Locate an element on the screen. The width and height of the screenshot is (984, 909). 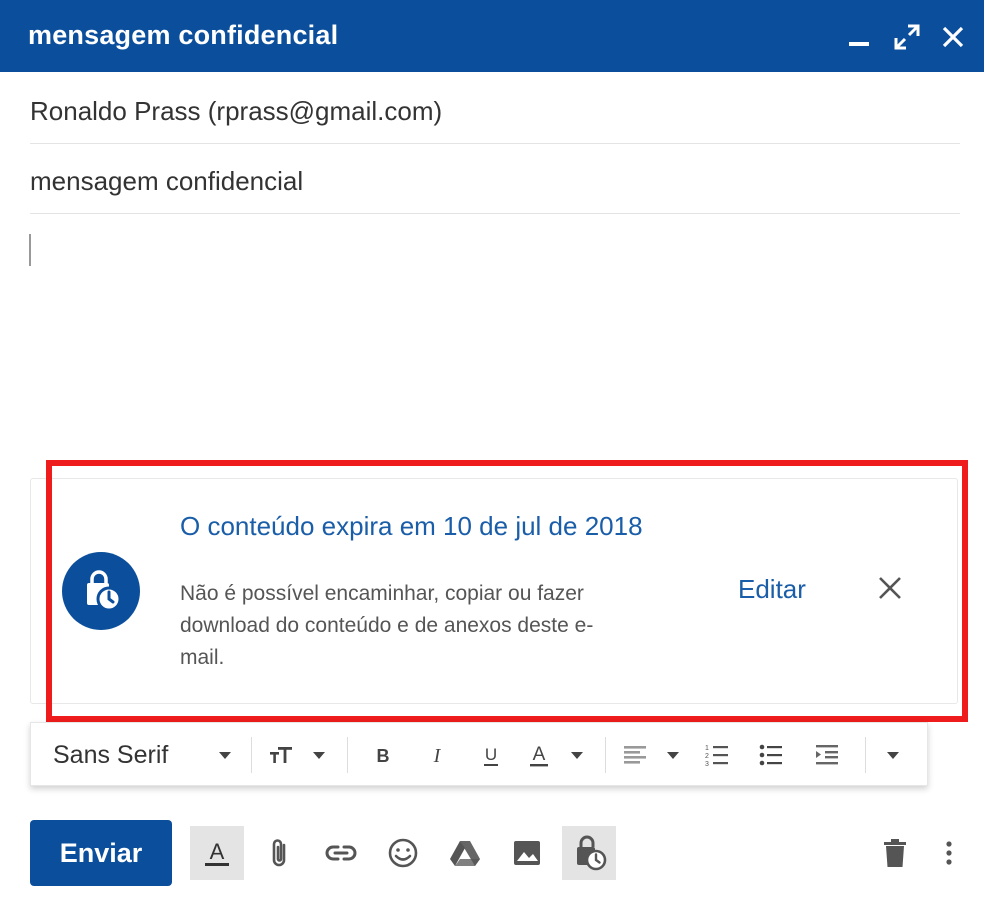
font-select: Sans Serif is located at coordinates (110, 755).